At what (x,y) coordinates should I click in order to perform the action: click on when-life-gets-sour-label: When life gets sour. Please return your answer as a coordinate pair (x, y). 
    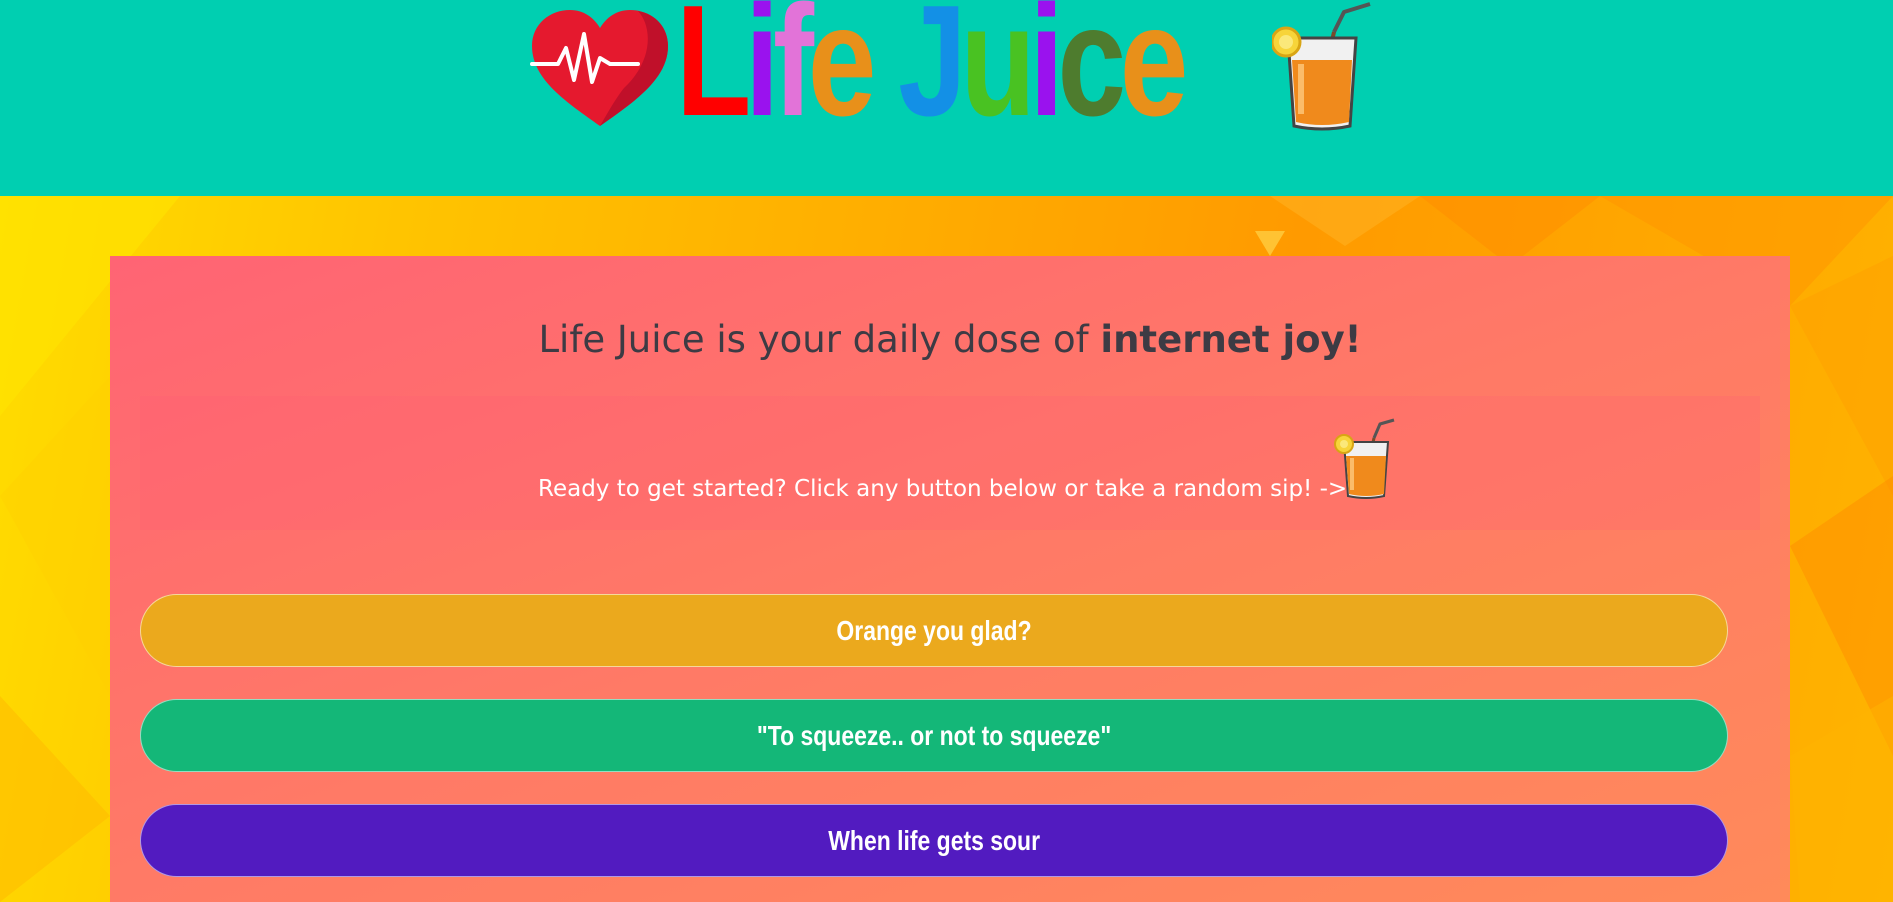
    Looking at the image, I should click on (934, 840).